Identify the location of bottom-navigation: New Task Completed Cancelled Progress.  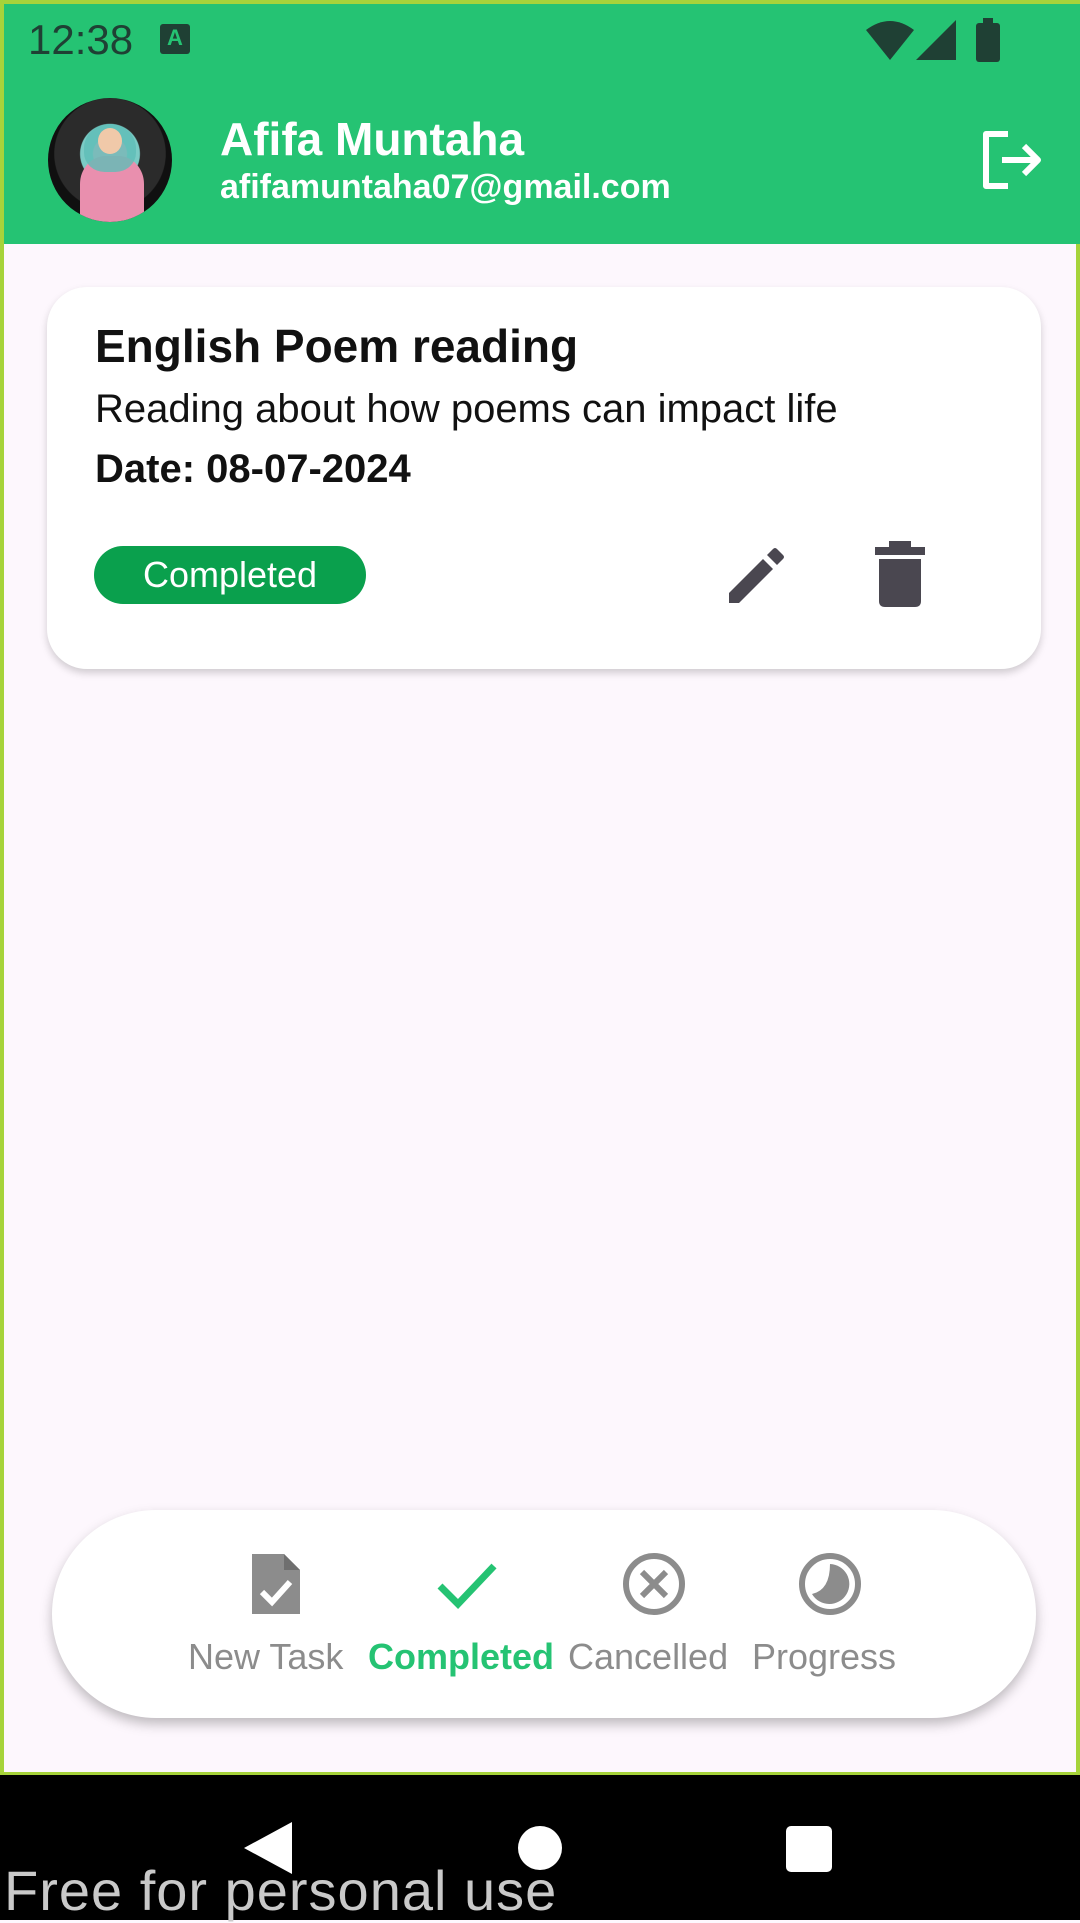
(544, 1614).